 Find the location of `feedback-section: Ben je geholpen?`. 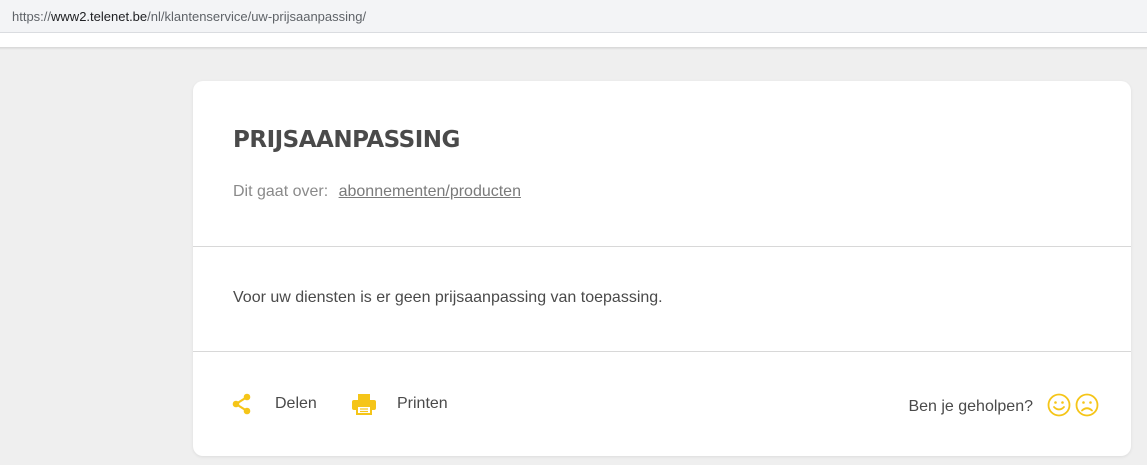

feedback-section: Ben je geholpen? is located at coordinates (1003, 405).